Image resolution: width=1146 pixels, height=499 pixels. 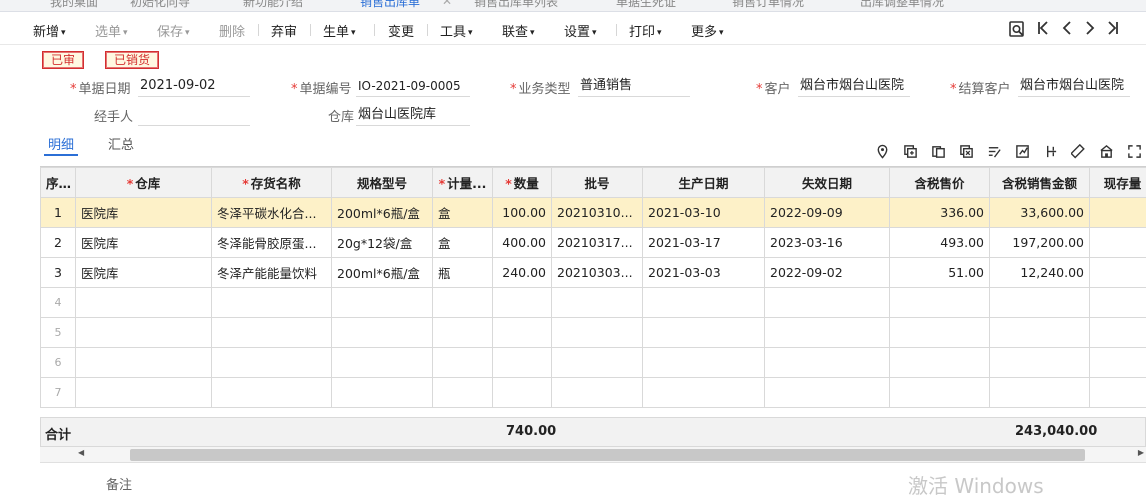 I want to click on col-header-stock: 现存量, so click(x=1118, y=183).